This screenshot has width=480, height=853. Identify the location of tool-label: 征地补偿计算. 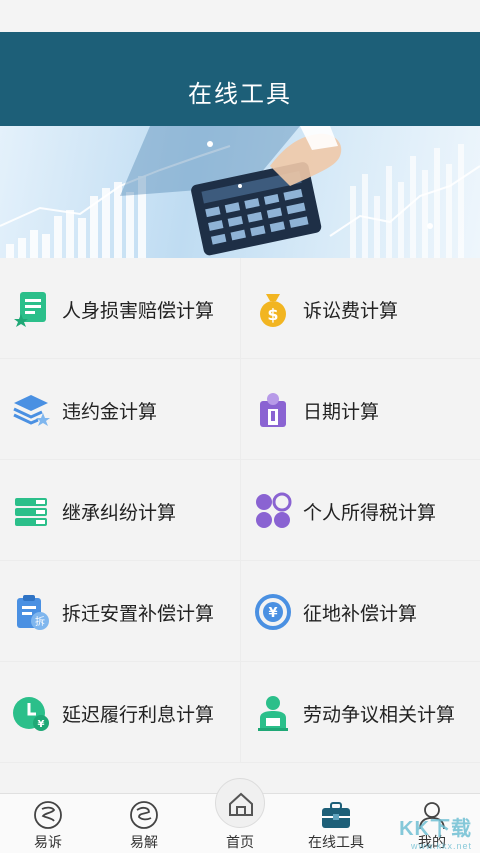
(360, 614).